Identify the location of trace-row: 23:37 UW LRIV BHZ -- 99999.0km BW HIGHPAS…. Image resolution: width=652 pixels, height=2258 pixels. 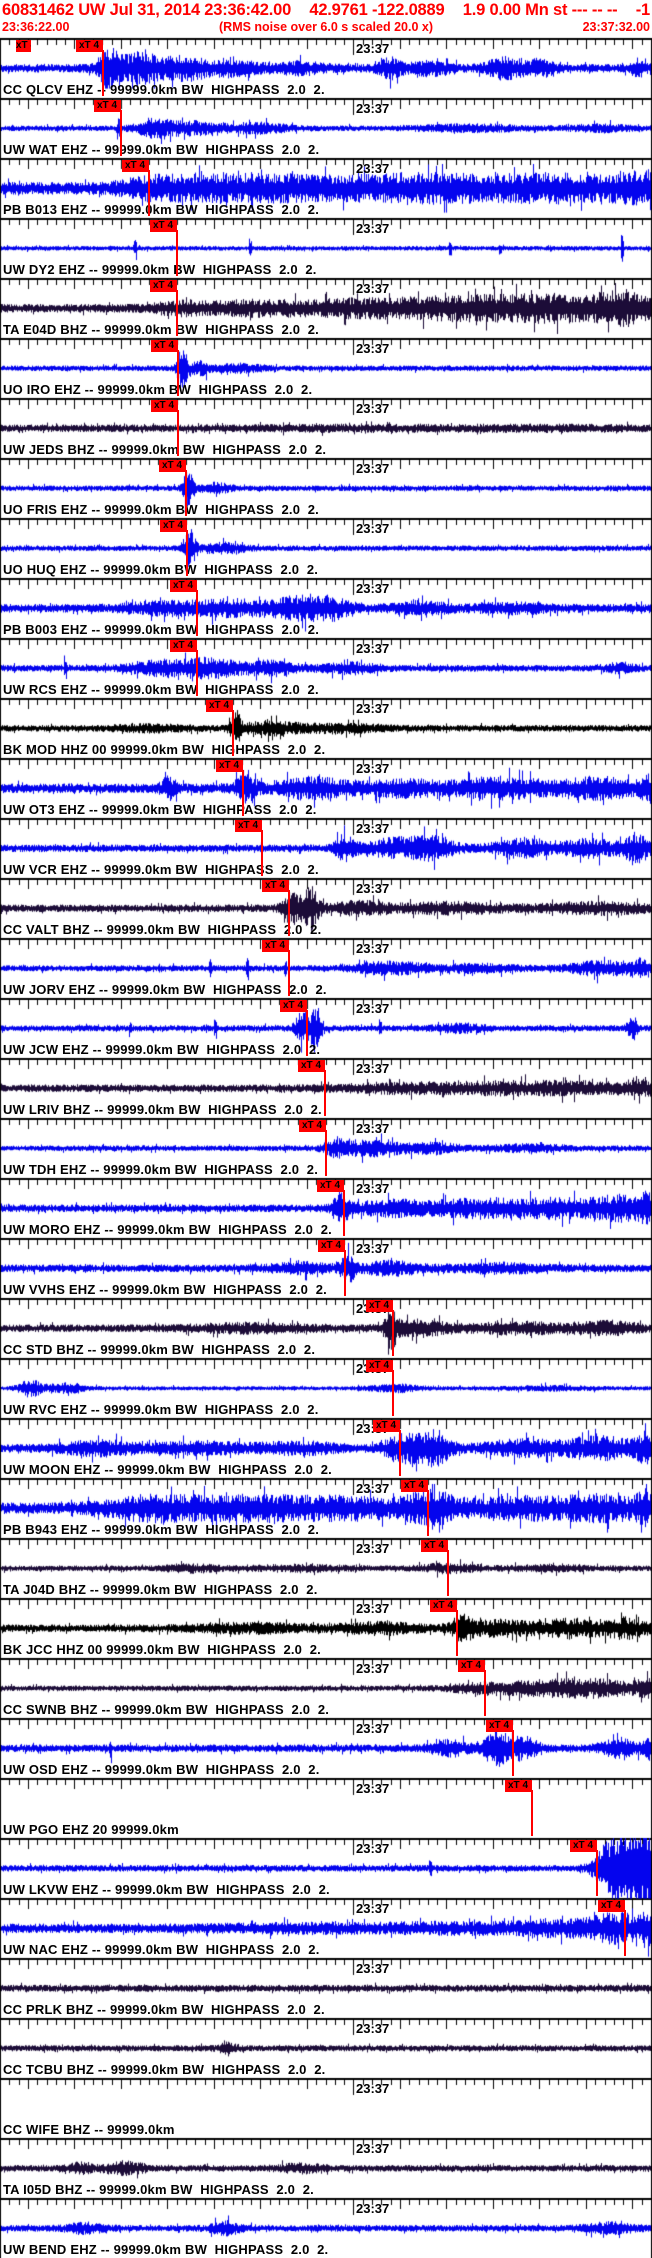
(326, 1088).